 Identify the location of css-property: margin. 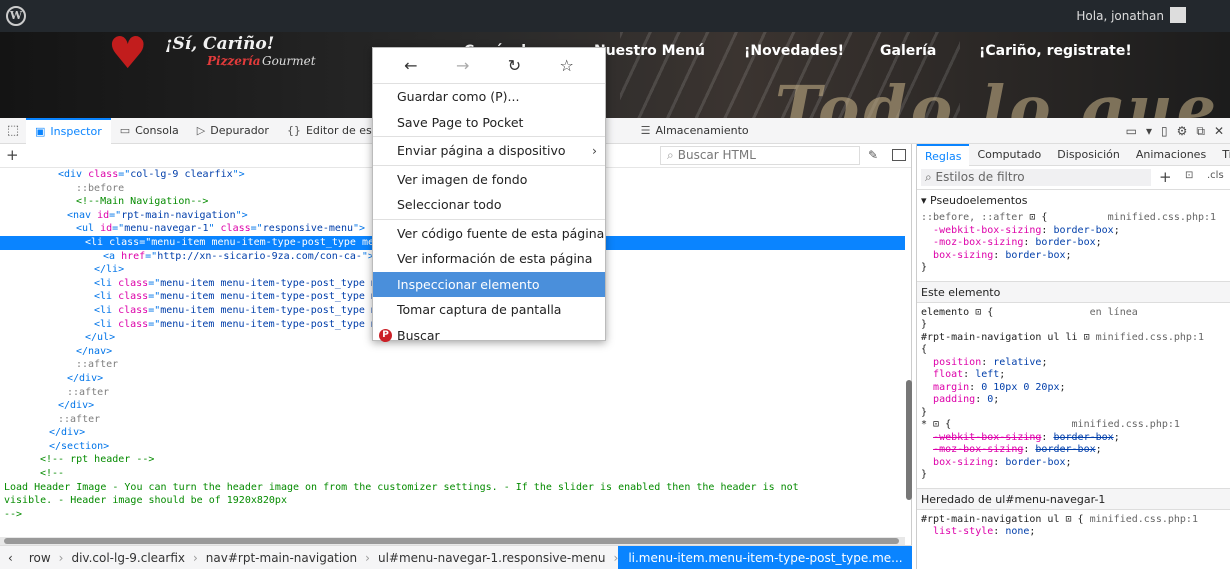
(951, 387).